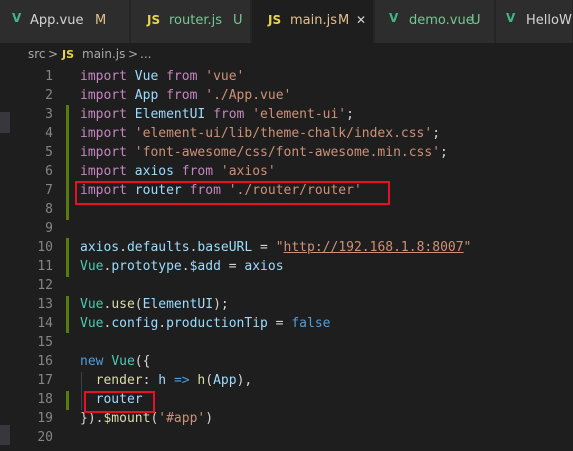 The width and height of the screenshot is (573, 451). Describe the element at coordinates (286, 342) in the screenshot. I see `code-line: 15` at that location.